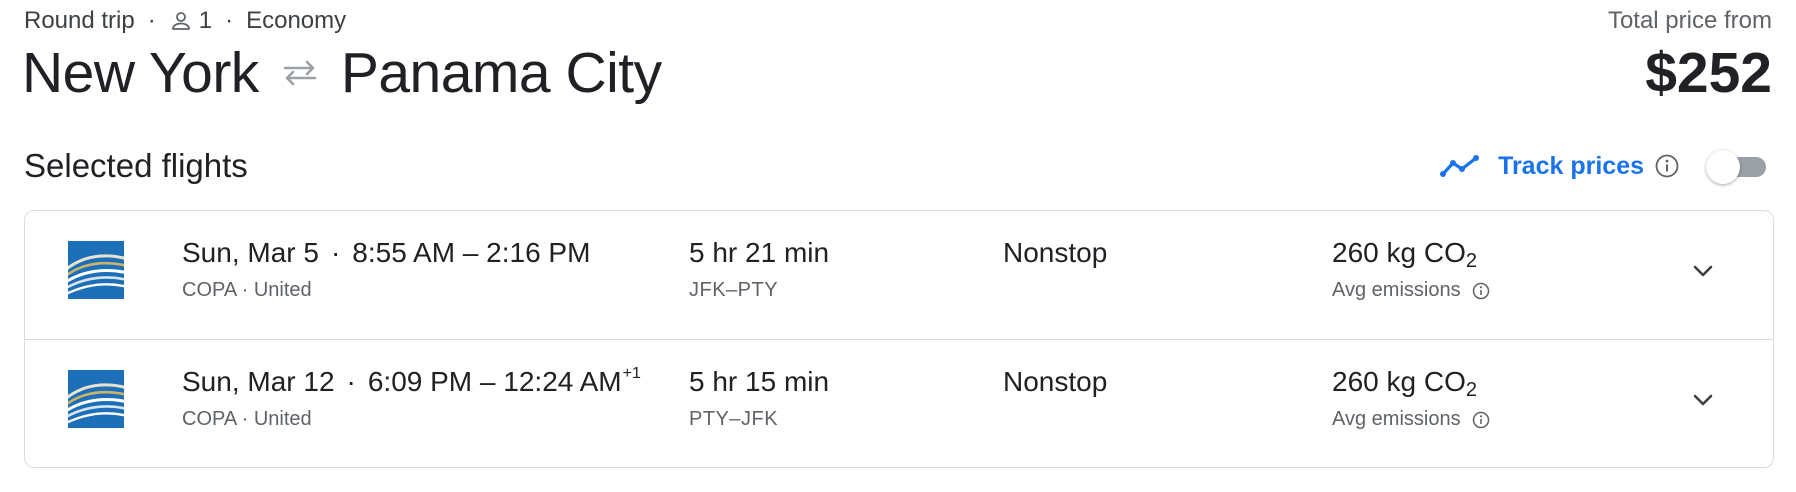  Describe the element at coordinates (1571, 166) in the screenshot. I see `track-prices-label: Track prices` at that location.